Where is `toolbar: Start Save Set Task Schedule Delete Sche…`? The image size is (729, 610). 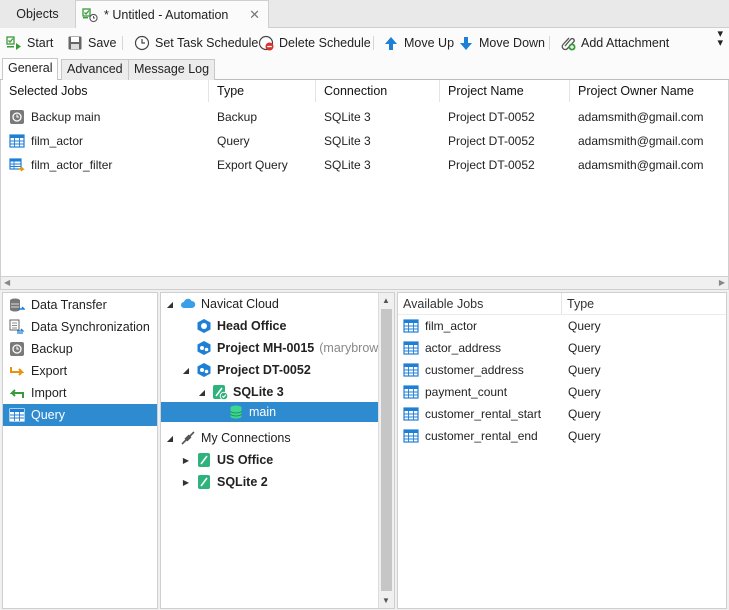 toolbar: Start Save Set Task Schedule Delete Sche… is located at coordinates (364, 43).